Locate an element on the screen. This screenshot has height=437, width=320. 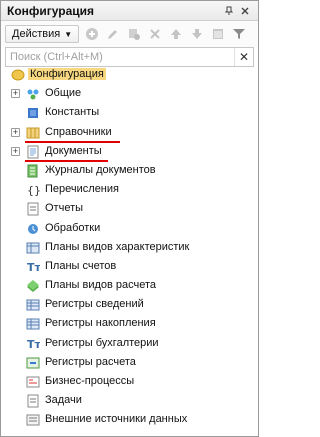
information-registers-icon is located at coordinates (33, 305).